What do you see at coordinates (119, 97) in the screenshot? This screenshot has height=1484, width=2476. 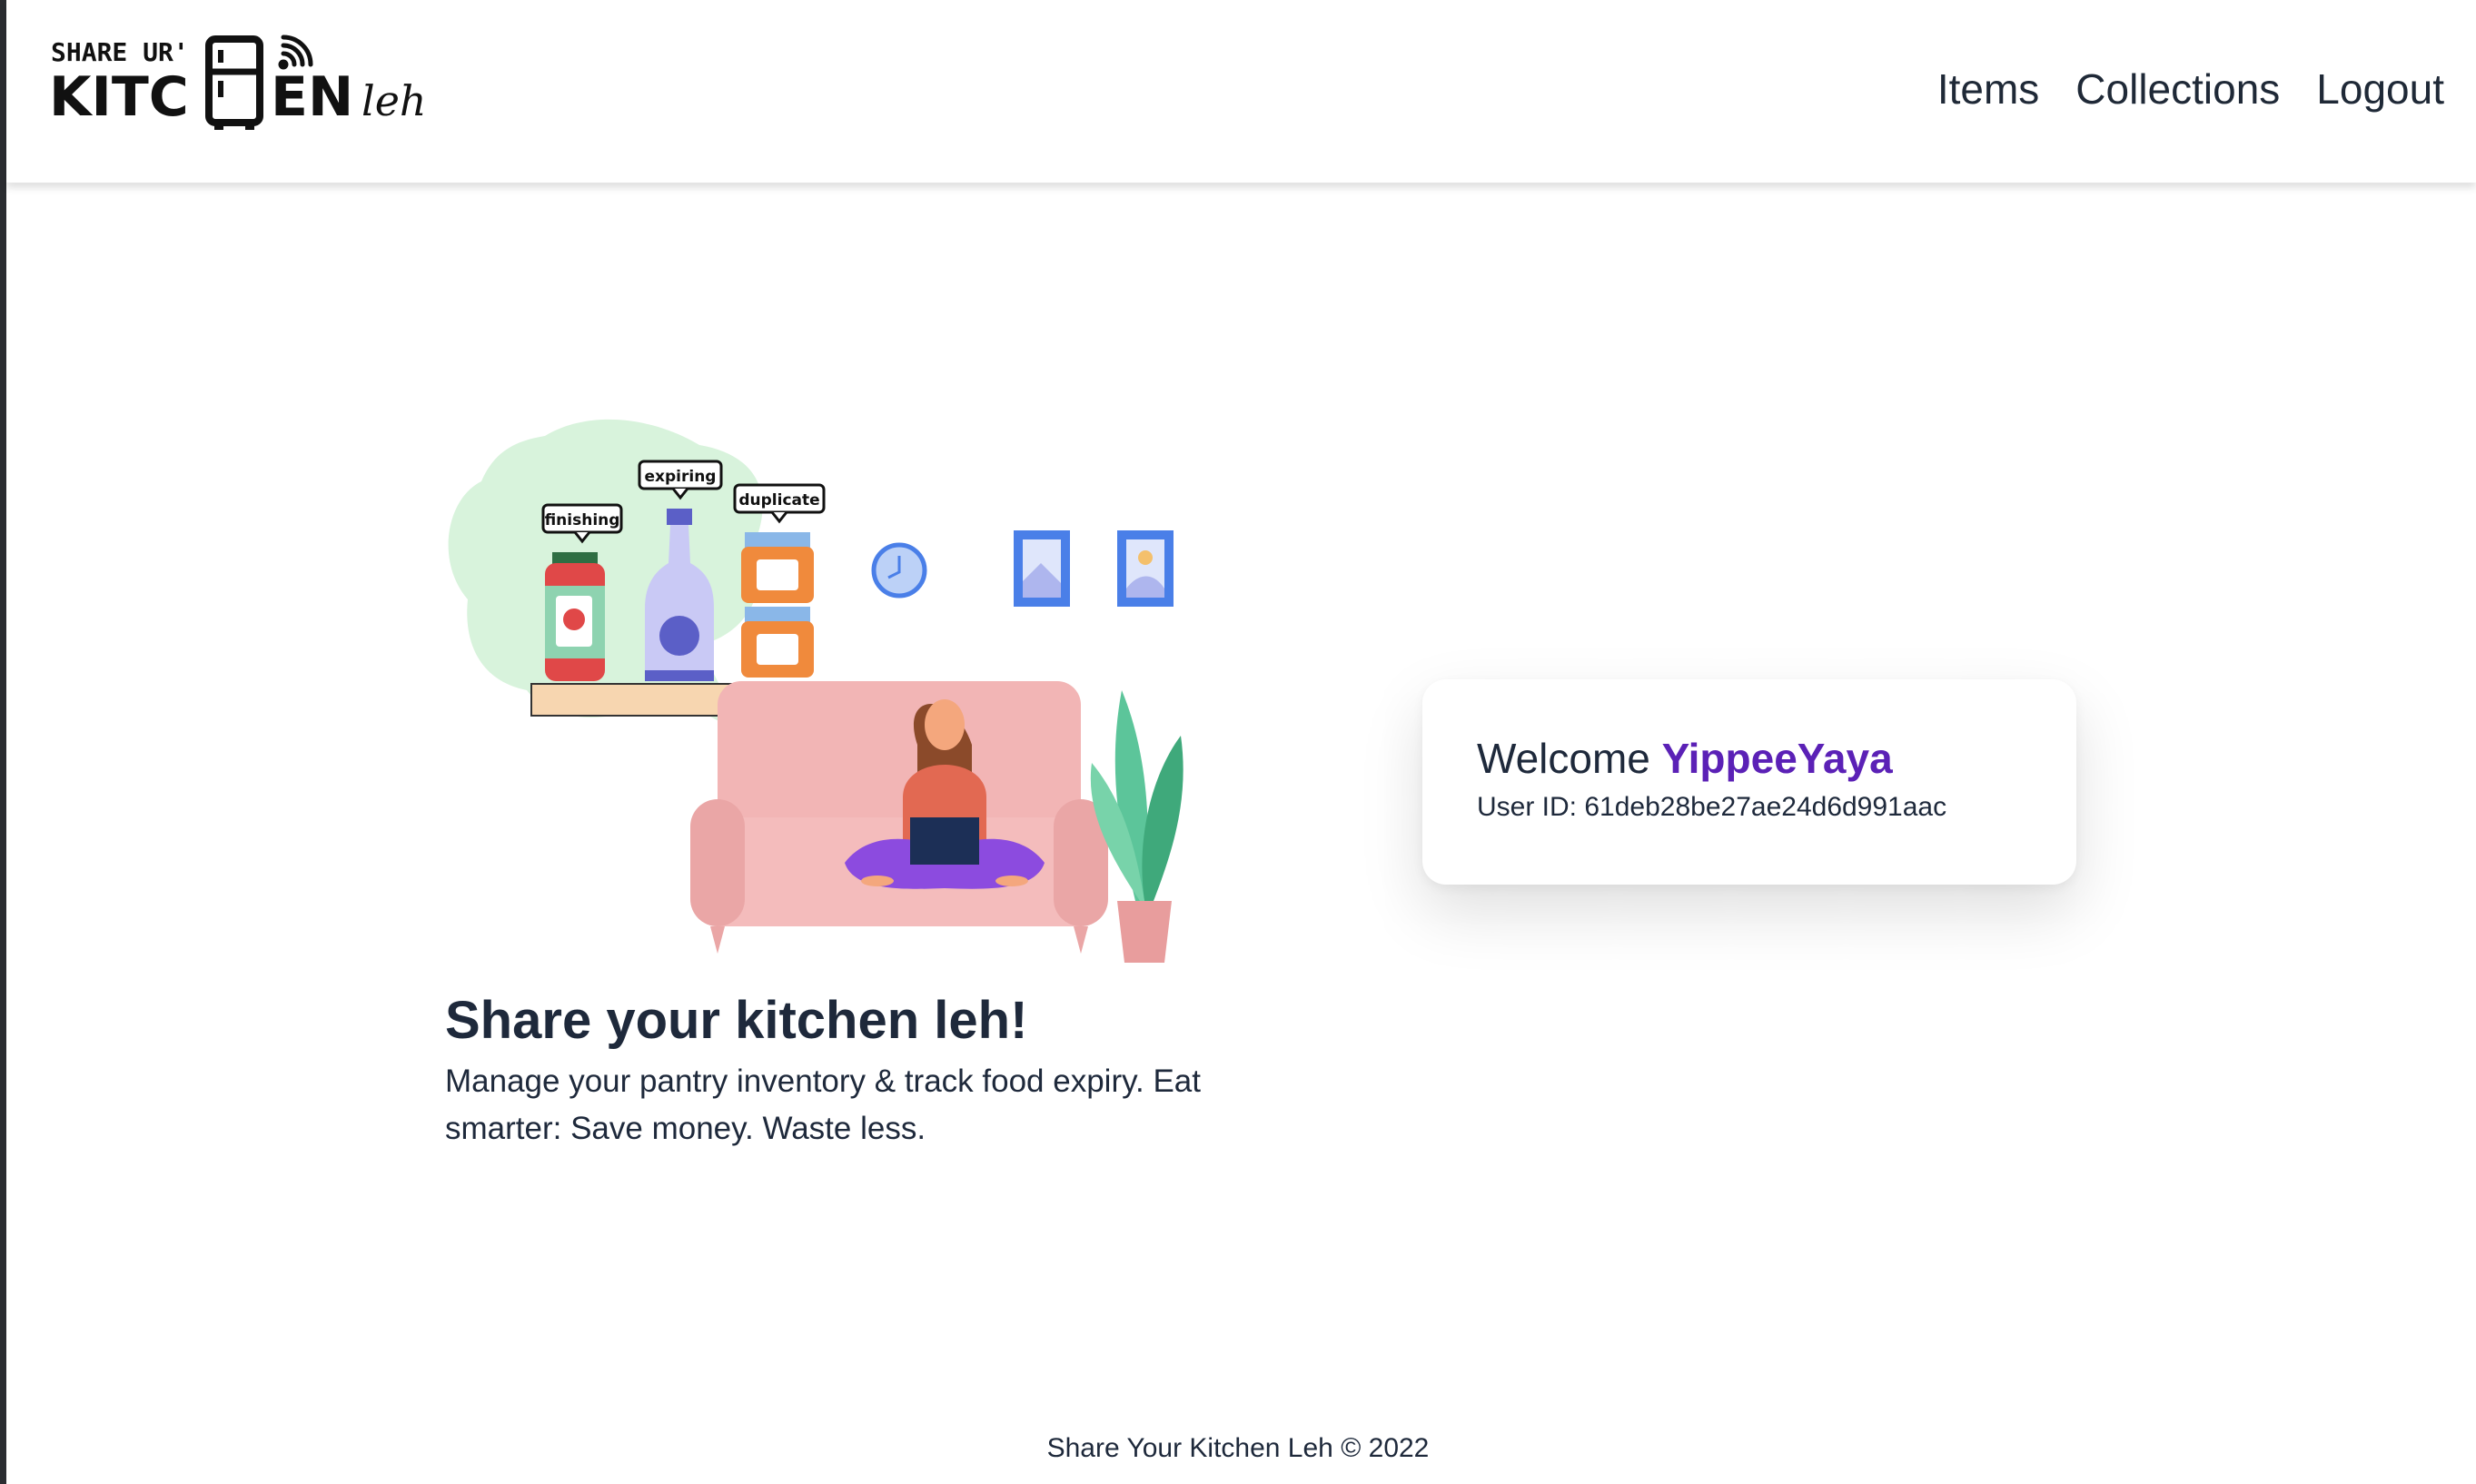 I see `logo-line2-left: KITC` at bounding box center [119, 97].